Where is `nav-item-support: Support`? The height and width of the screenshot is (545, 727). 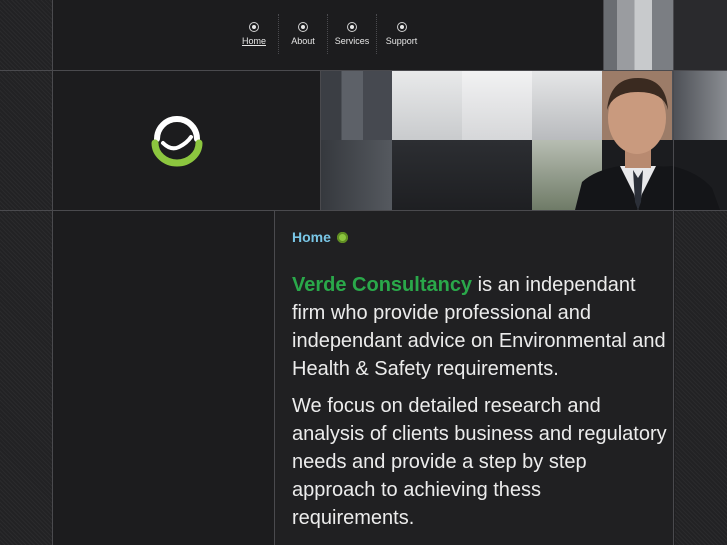
nav-item-support: Support is located at coordinates (401, 34).